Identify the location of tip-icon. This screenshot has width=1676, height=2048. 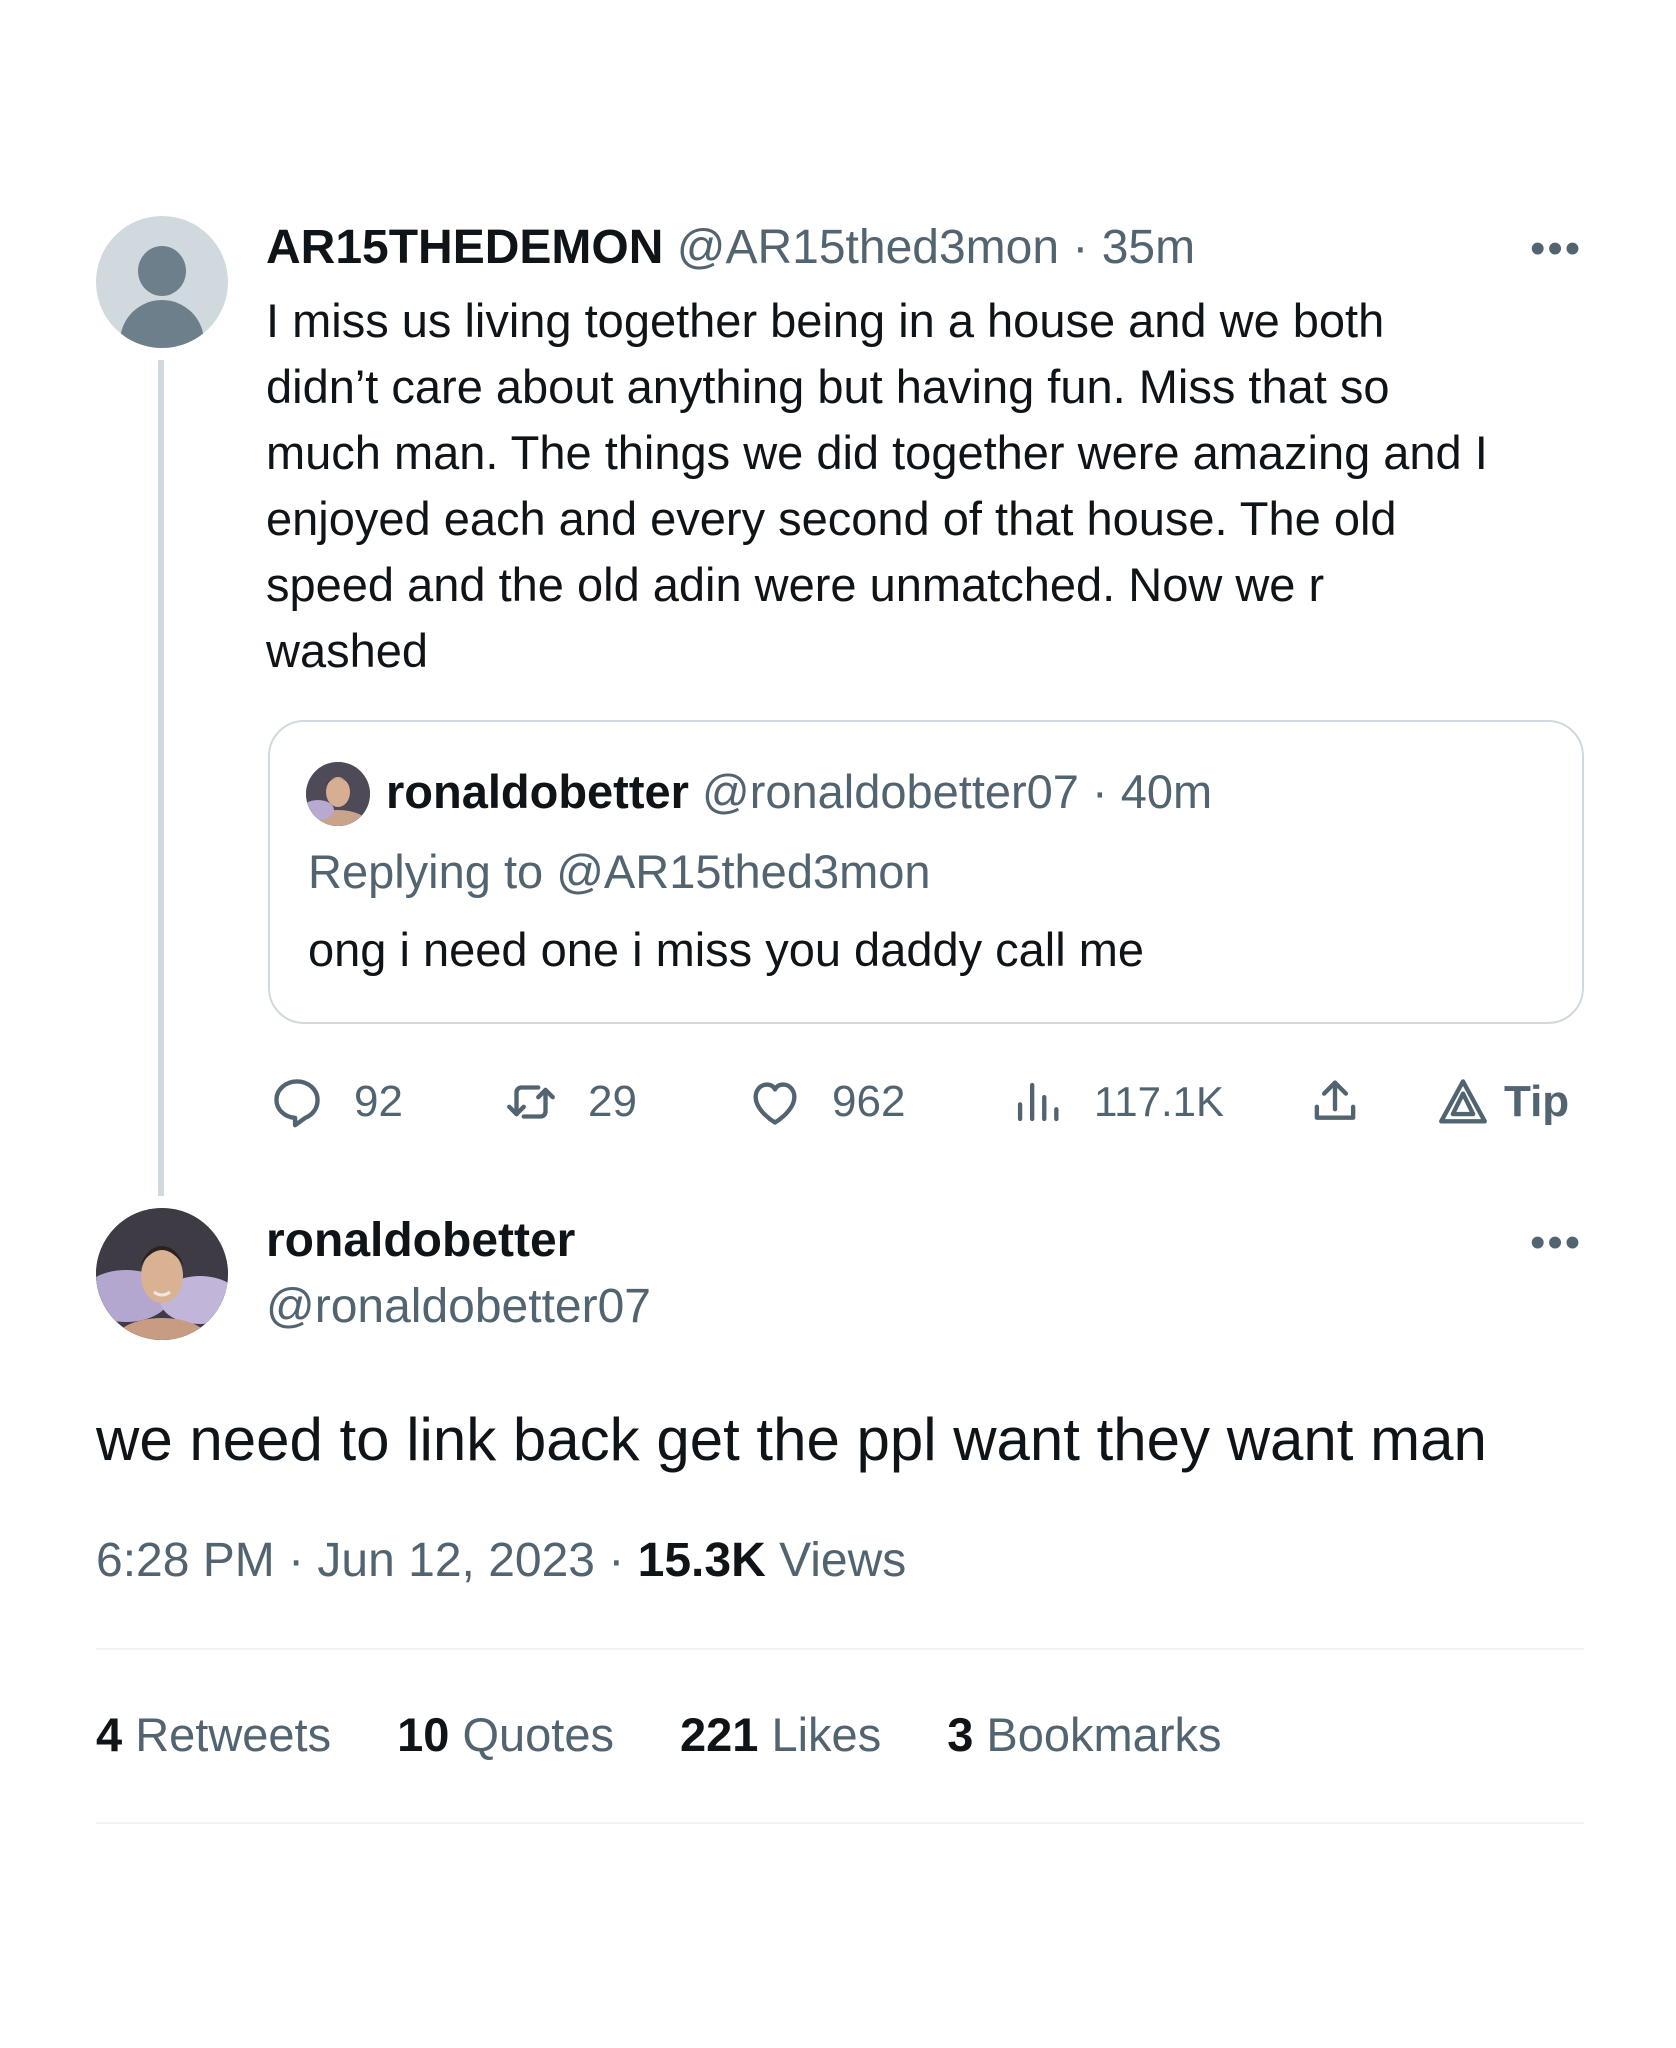
(1463, 1101).